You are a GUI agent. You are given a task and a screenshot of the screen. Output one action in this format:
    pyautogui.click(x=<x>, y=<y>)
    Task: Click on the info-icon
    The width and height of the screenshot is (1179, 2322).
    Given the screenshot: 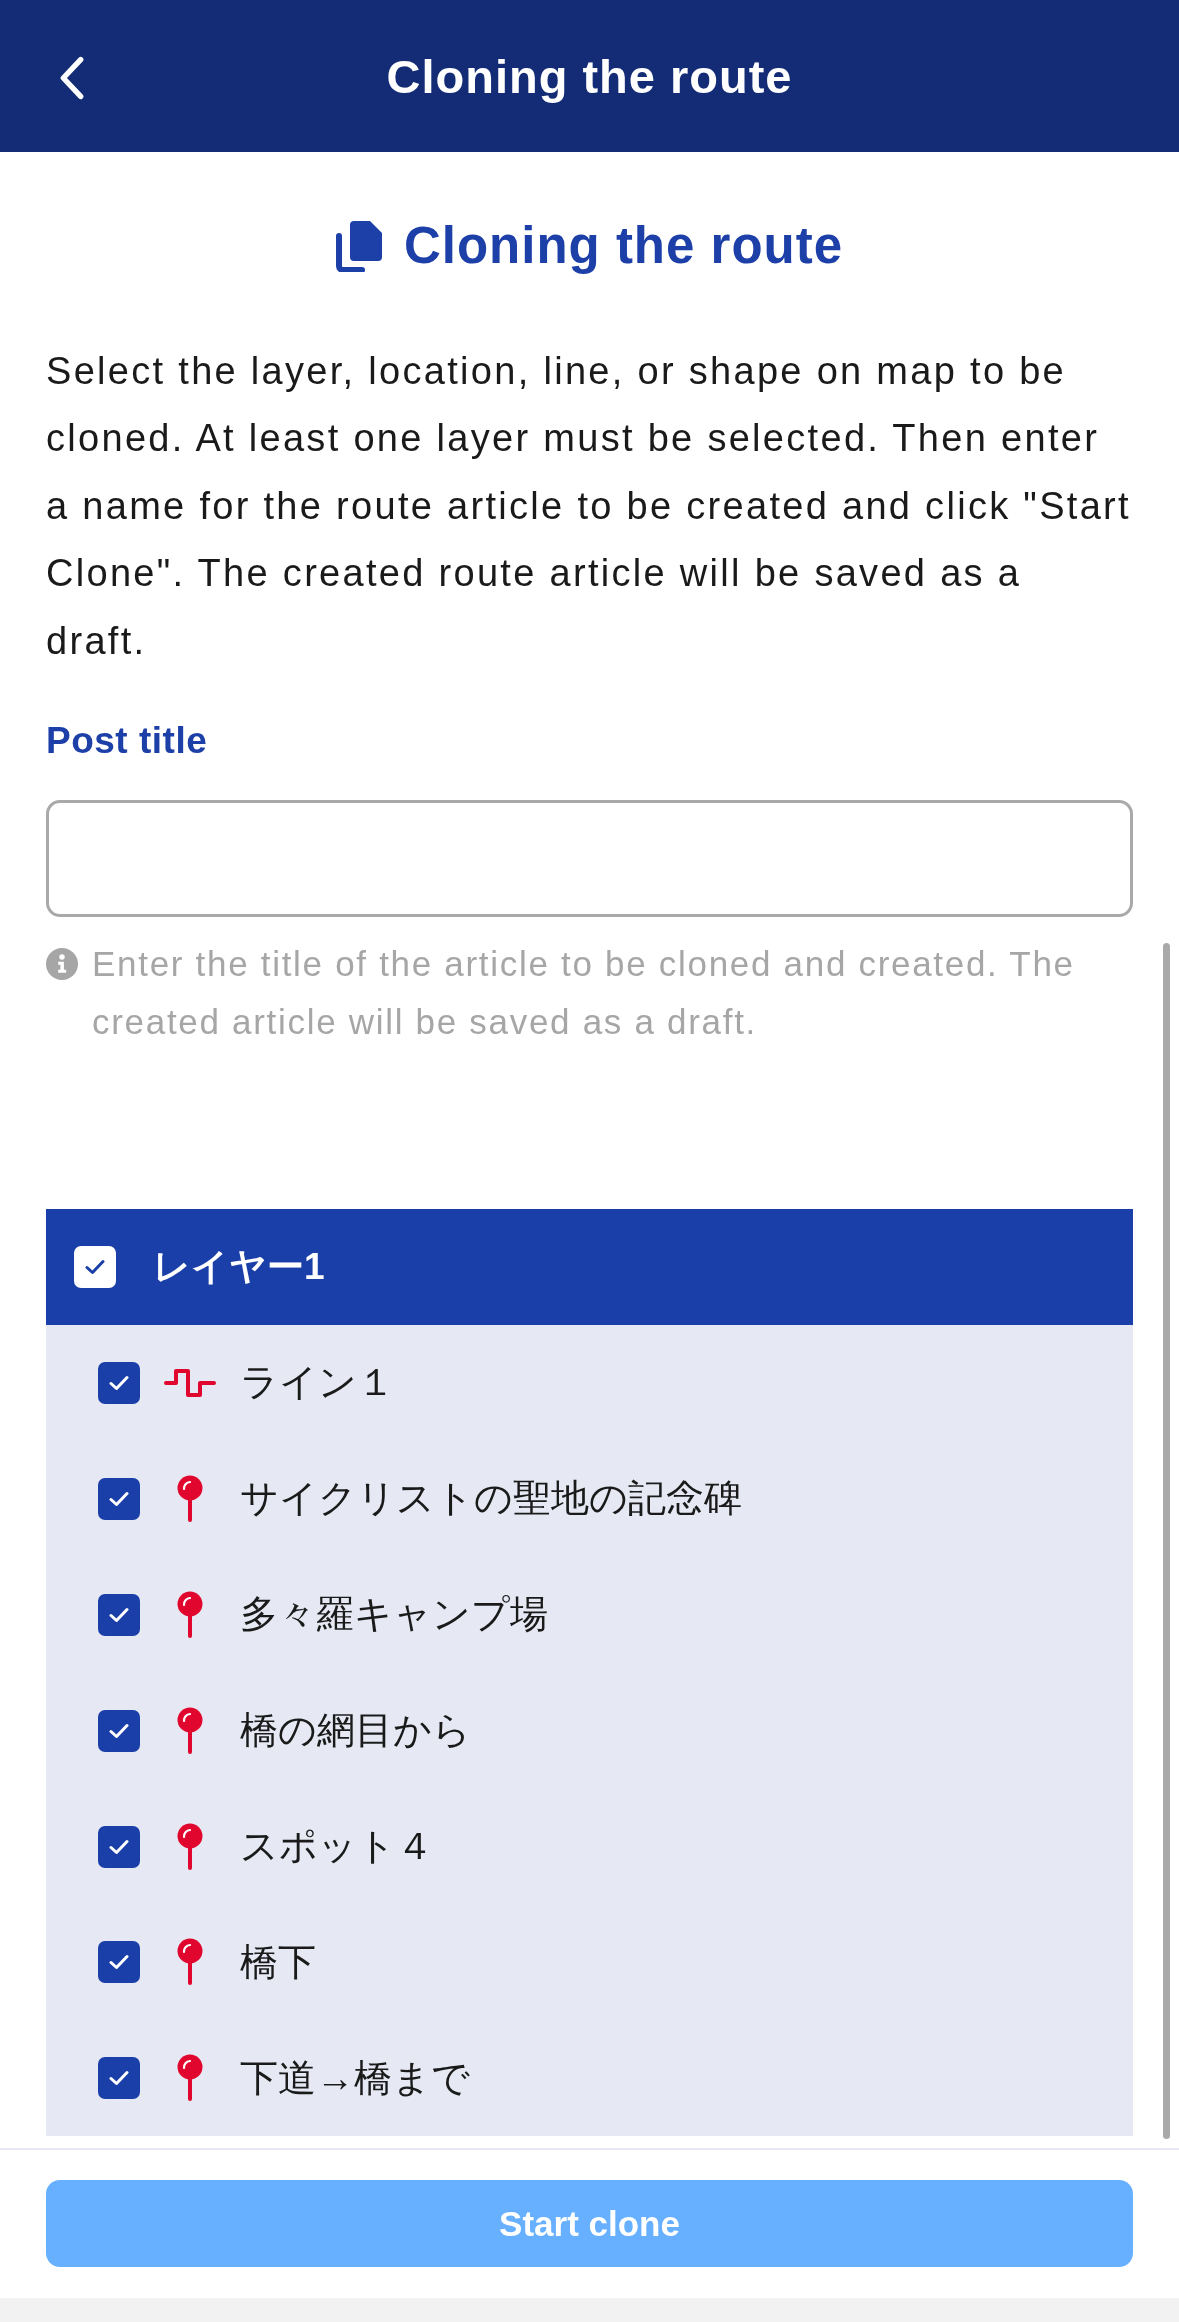 What is the action you would take?
    pyautogui.click(x=62, y=964)
    